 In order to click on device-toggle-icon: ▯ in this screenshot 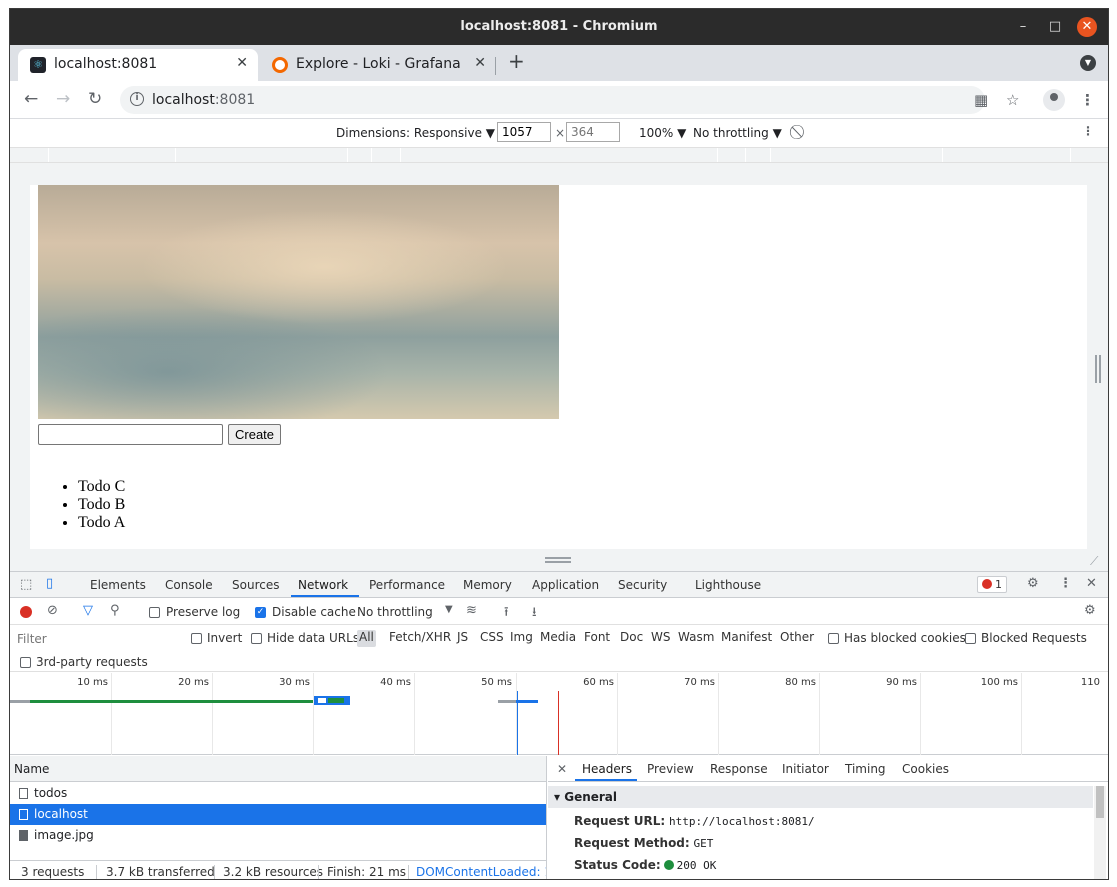, I will do `click(49, 583)`.